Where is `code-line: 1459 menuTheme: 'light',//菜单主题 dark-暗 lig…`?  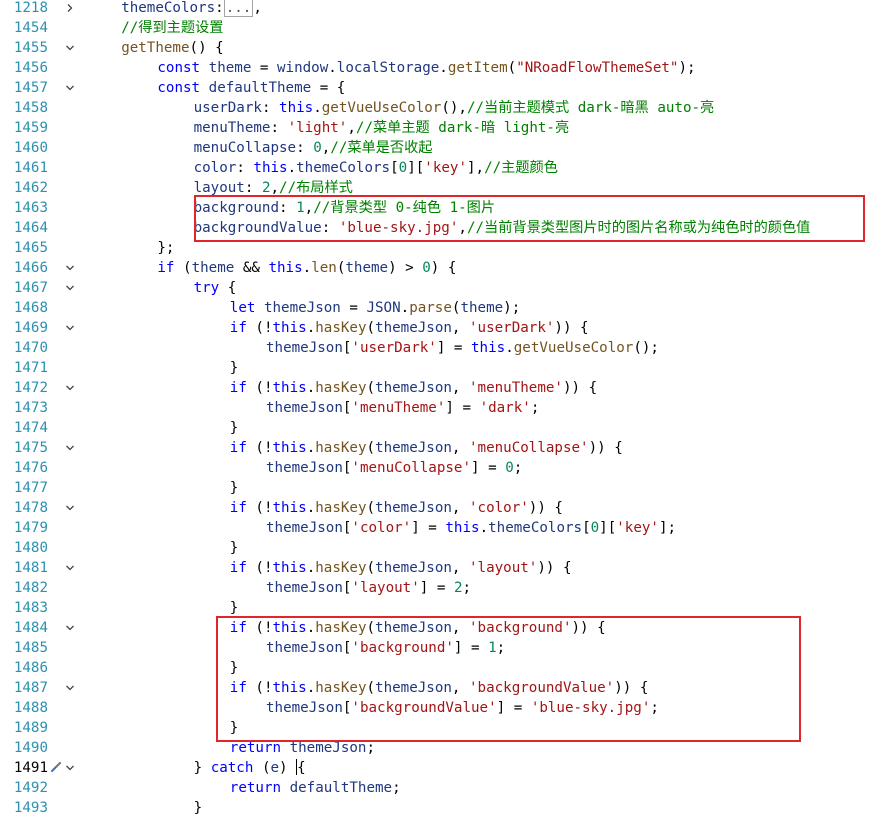 code-line: 1459 menuTheme: 'light',//菜单主题 dark-暗 lig… is located at coordinates (441, 128).